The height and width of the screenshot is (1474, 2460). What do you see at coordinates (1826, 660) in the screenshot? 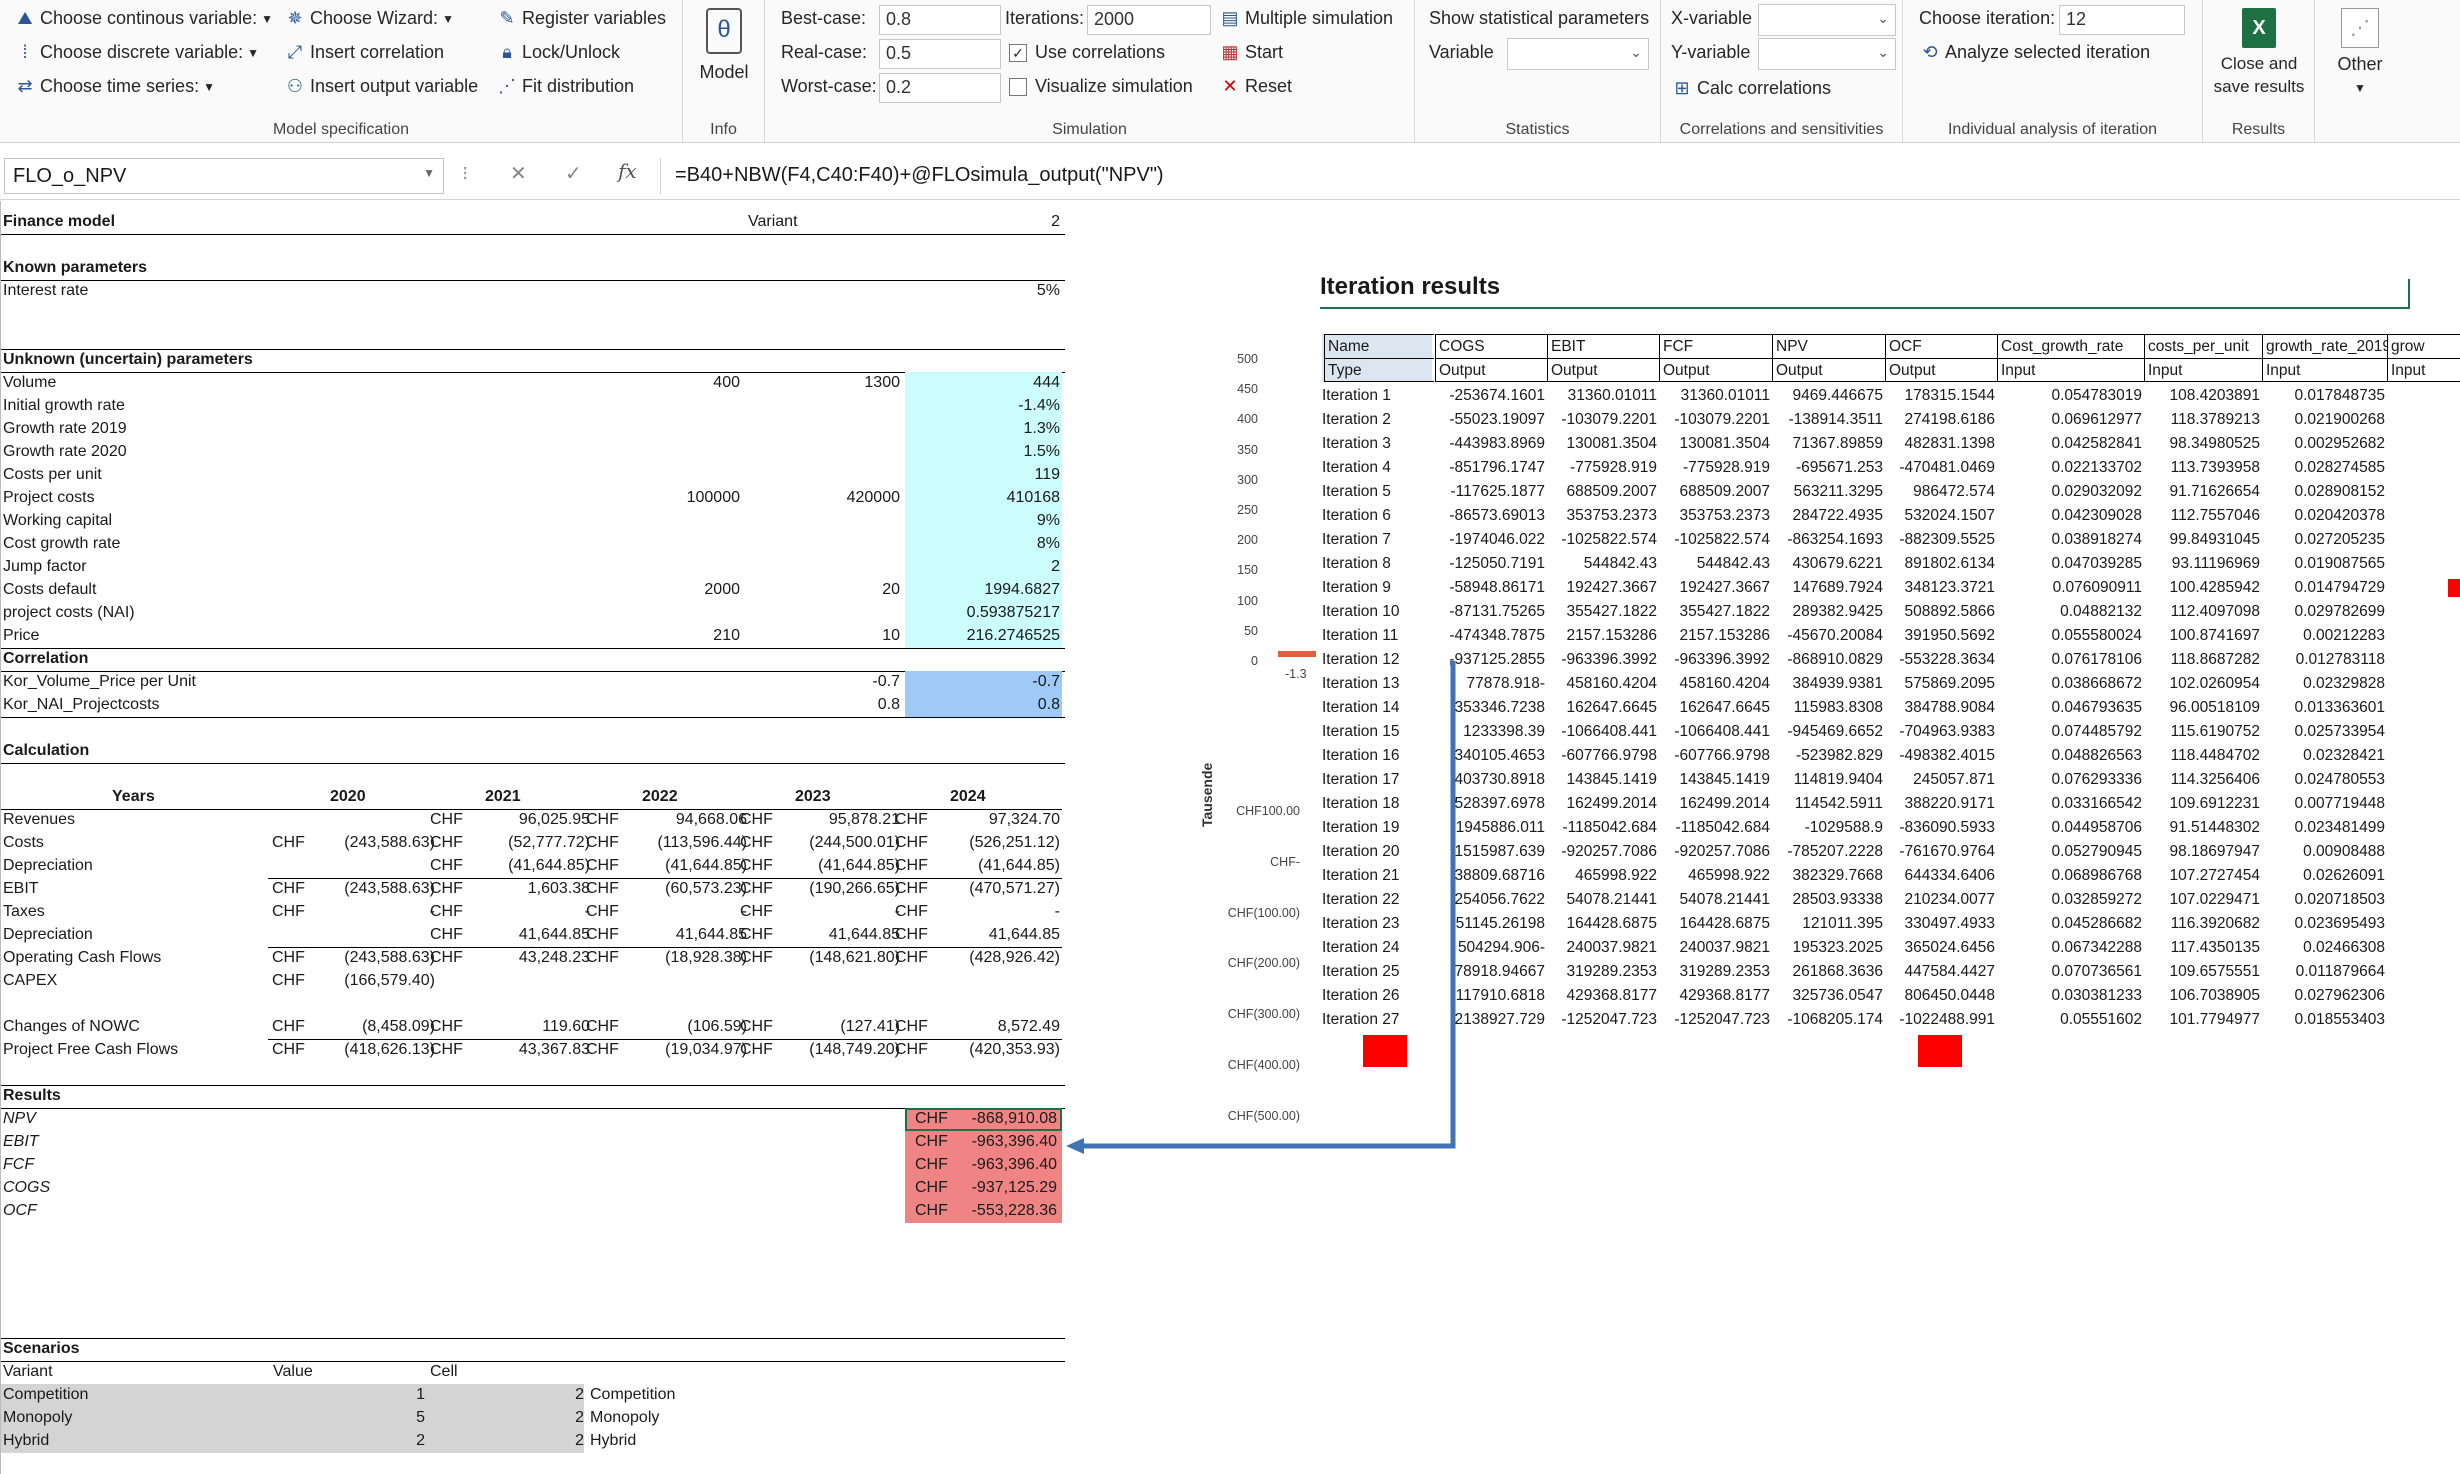
I see `iteration-value: -868910.0829` at bounding box center [1826, 660].